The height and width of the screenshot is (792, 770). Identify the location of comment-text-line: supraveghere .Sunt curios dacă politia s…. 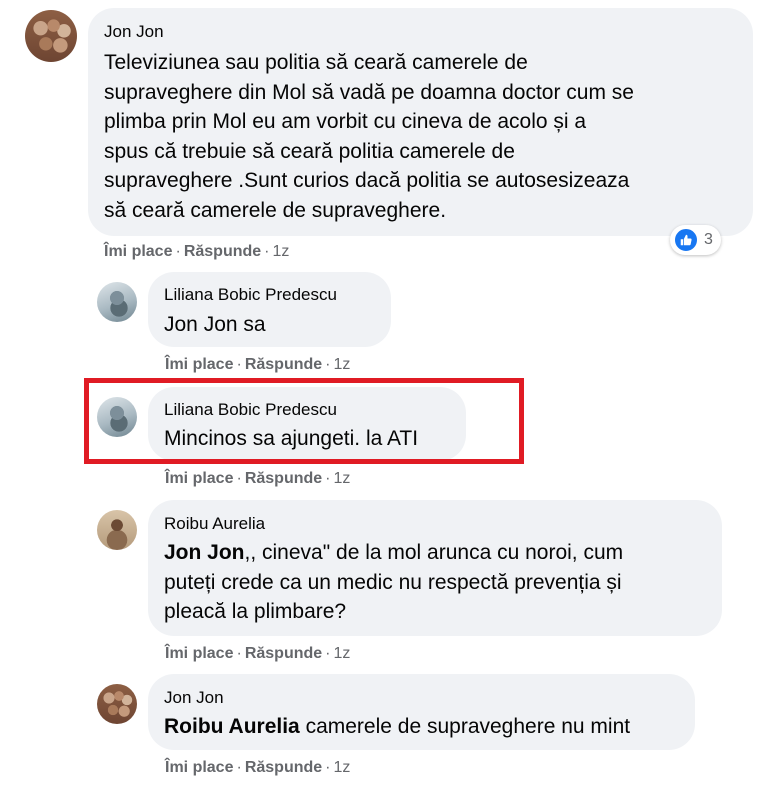
(367, 180).